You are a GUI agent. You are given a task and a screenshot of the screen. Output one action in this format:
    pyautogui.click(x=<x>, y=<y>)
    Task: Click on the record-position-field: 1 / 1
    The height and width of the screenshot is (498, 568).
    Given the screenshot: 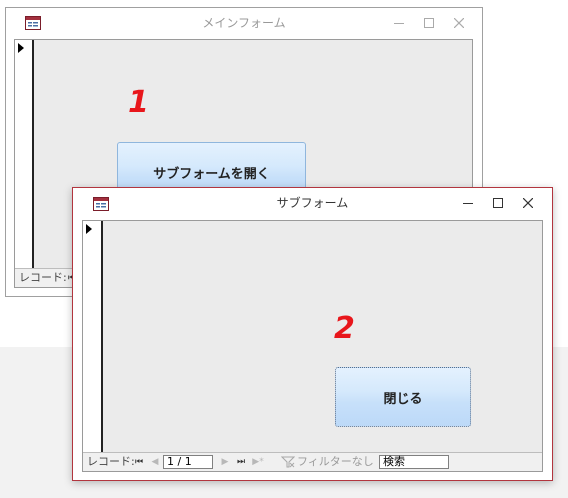 What is the action you would take?
    pyautogui.click(x=188, y=462)
    